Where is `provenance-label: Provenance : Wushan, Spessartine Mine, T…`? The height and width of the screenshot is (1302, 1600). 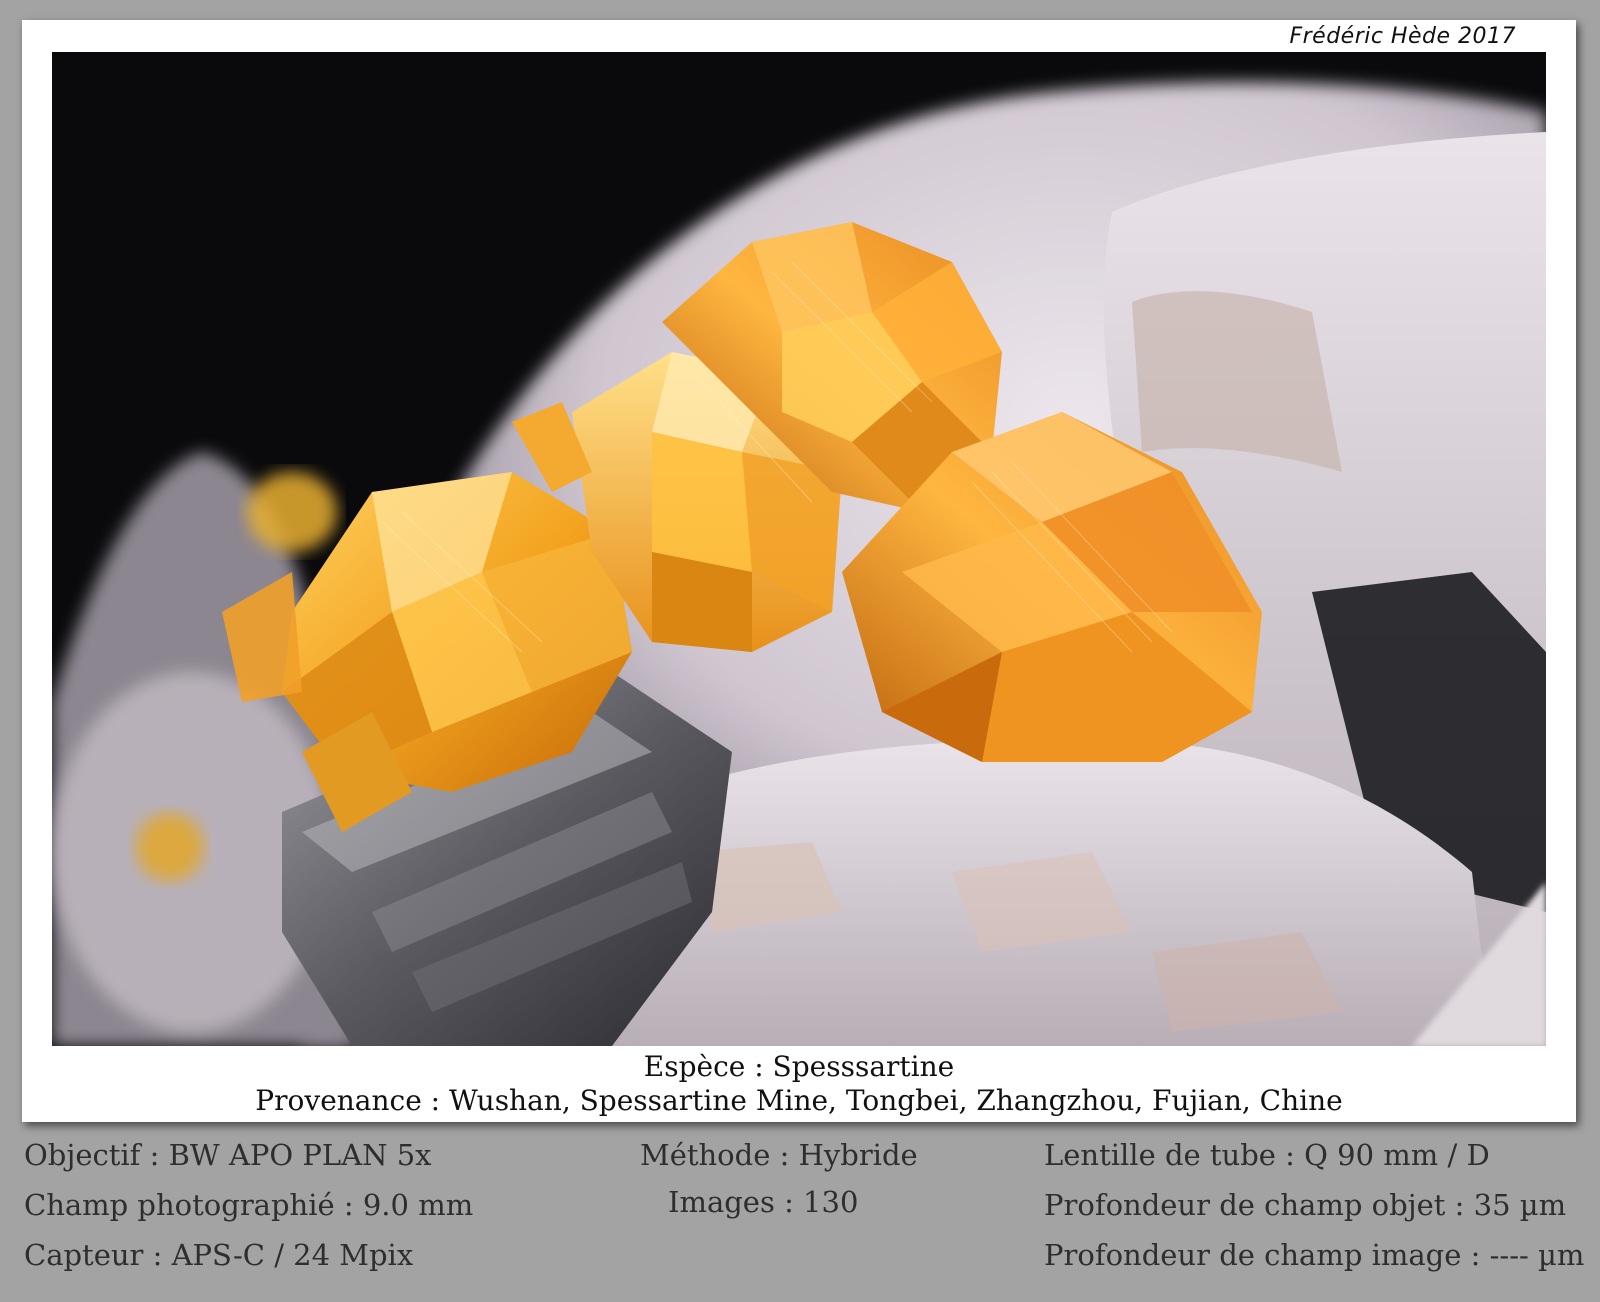
provenance-label: Provenance : Wushan, Spessartine Mine, T… is located at coordinates (799, 1100).